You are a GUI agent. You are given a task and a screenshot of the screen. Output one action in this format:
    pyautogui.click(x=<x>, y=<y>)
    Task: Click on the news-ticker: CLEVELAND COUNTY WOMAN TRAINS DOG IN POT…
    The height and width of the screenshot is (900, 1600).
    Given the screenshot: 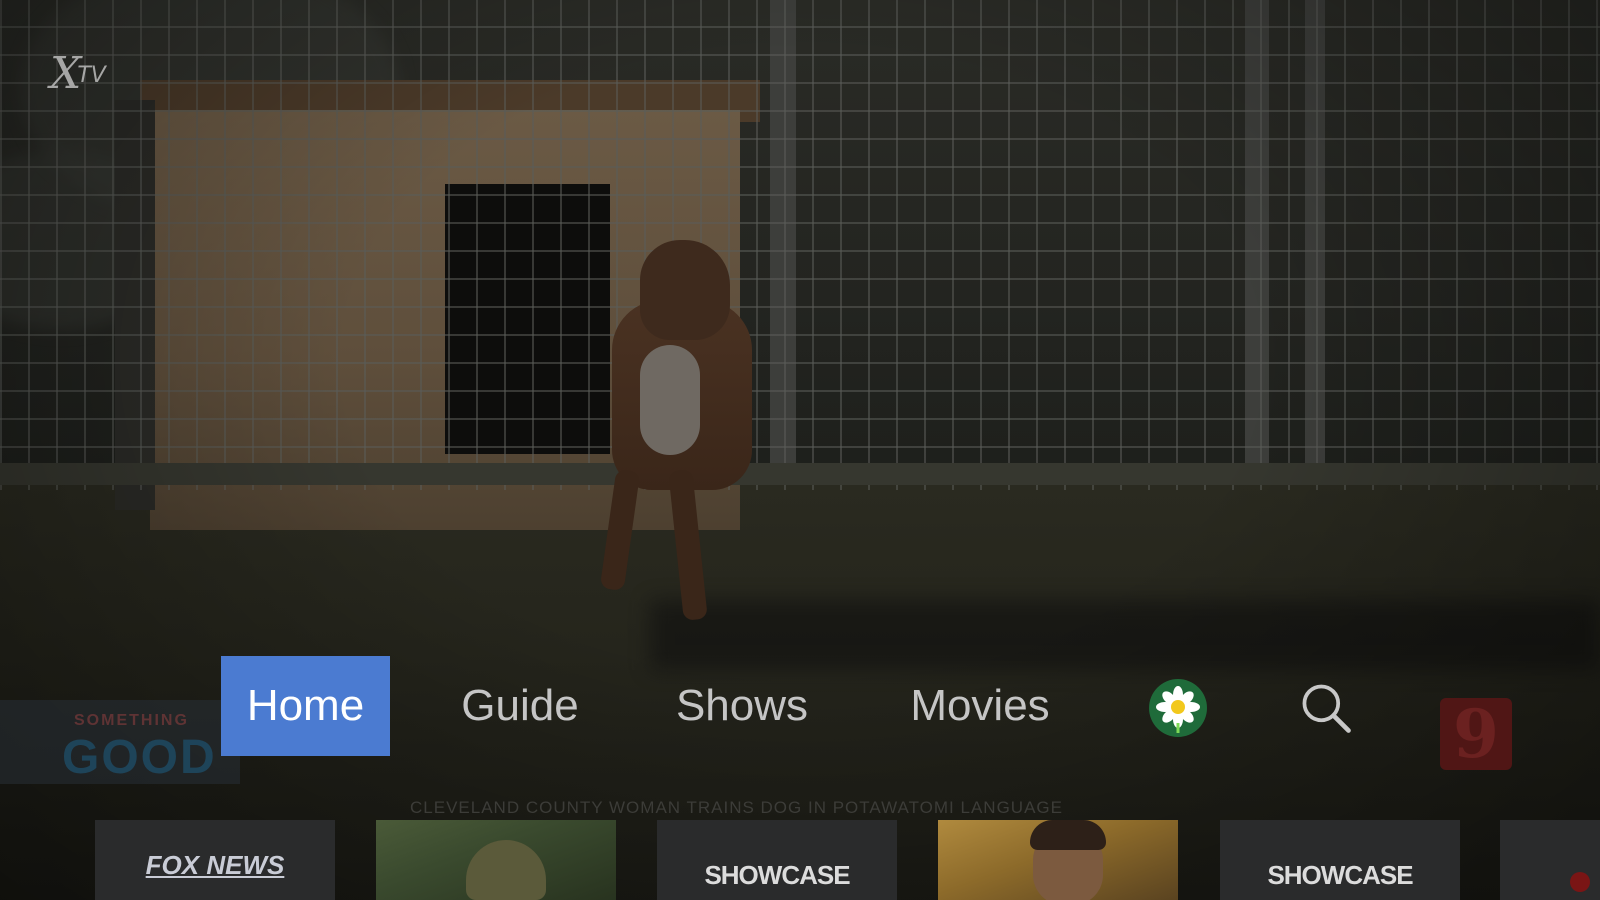 What is the action you would take?
    pyautogui.click(x=736, y=807)
    